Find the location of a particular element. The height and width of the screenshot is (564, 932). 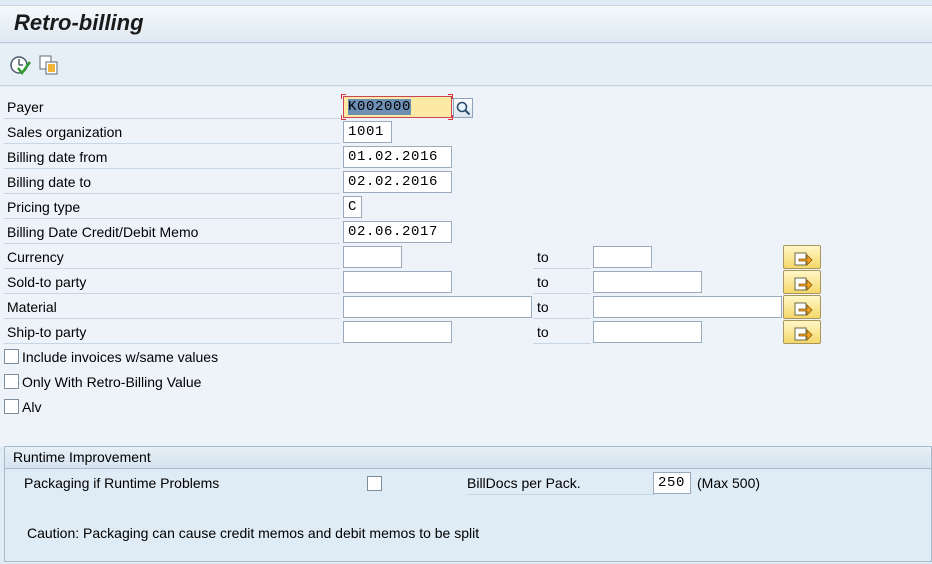

sold-to-party-label: Sold-to party is located at coordinates (172, 282).